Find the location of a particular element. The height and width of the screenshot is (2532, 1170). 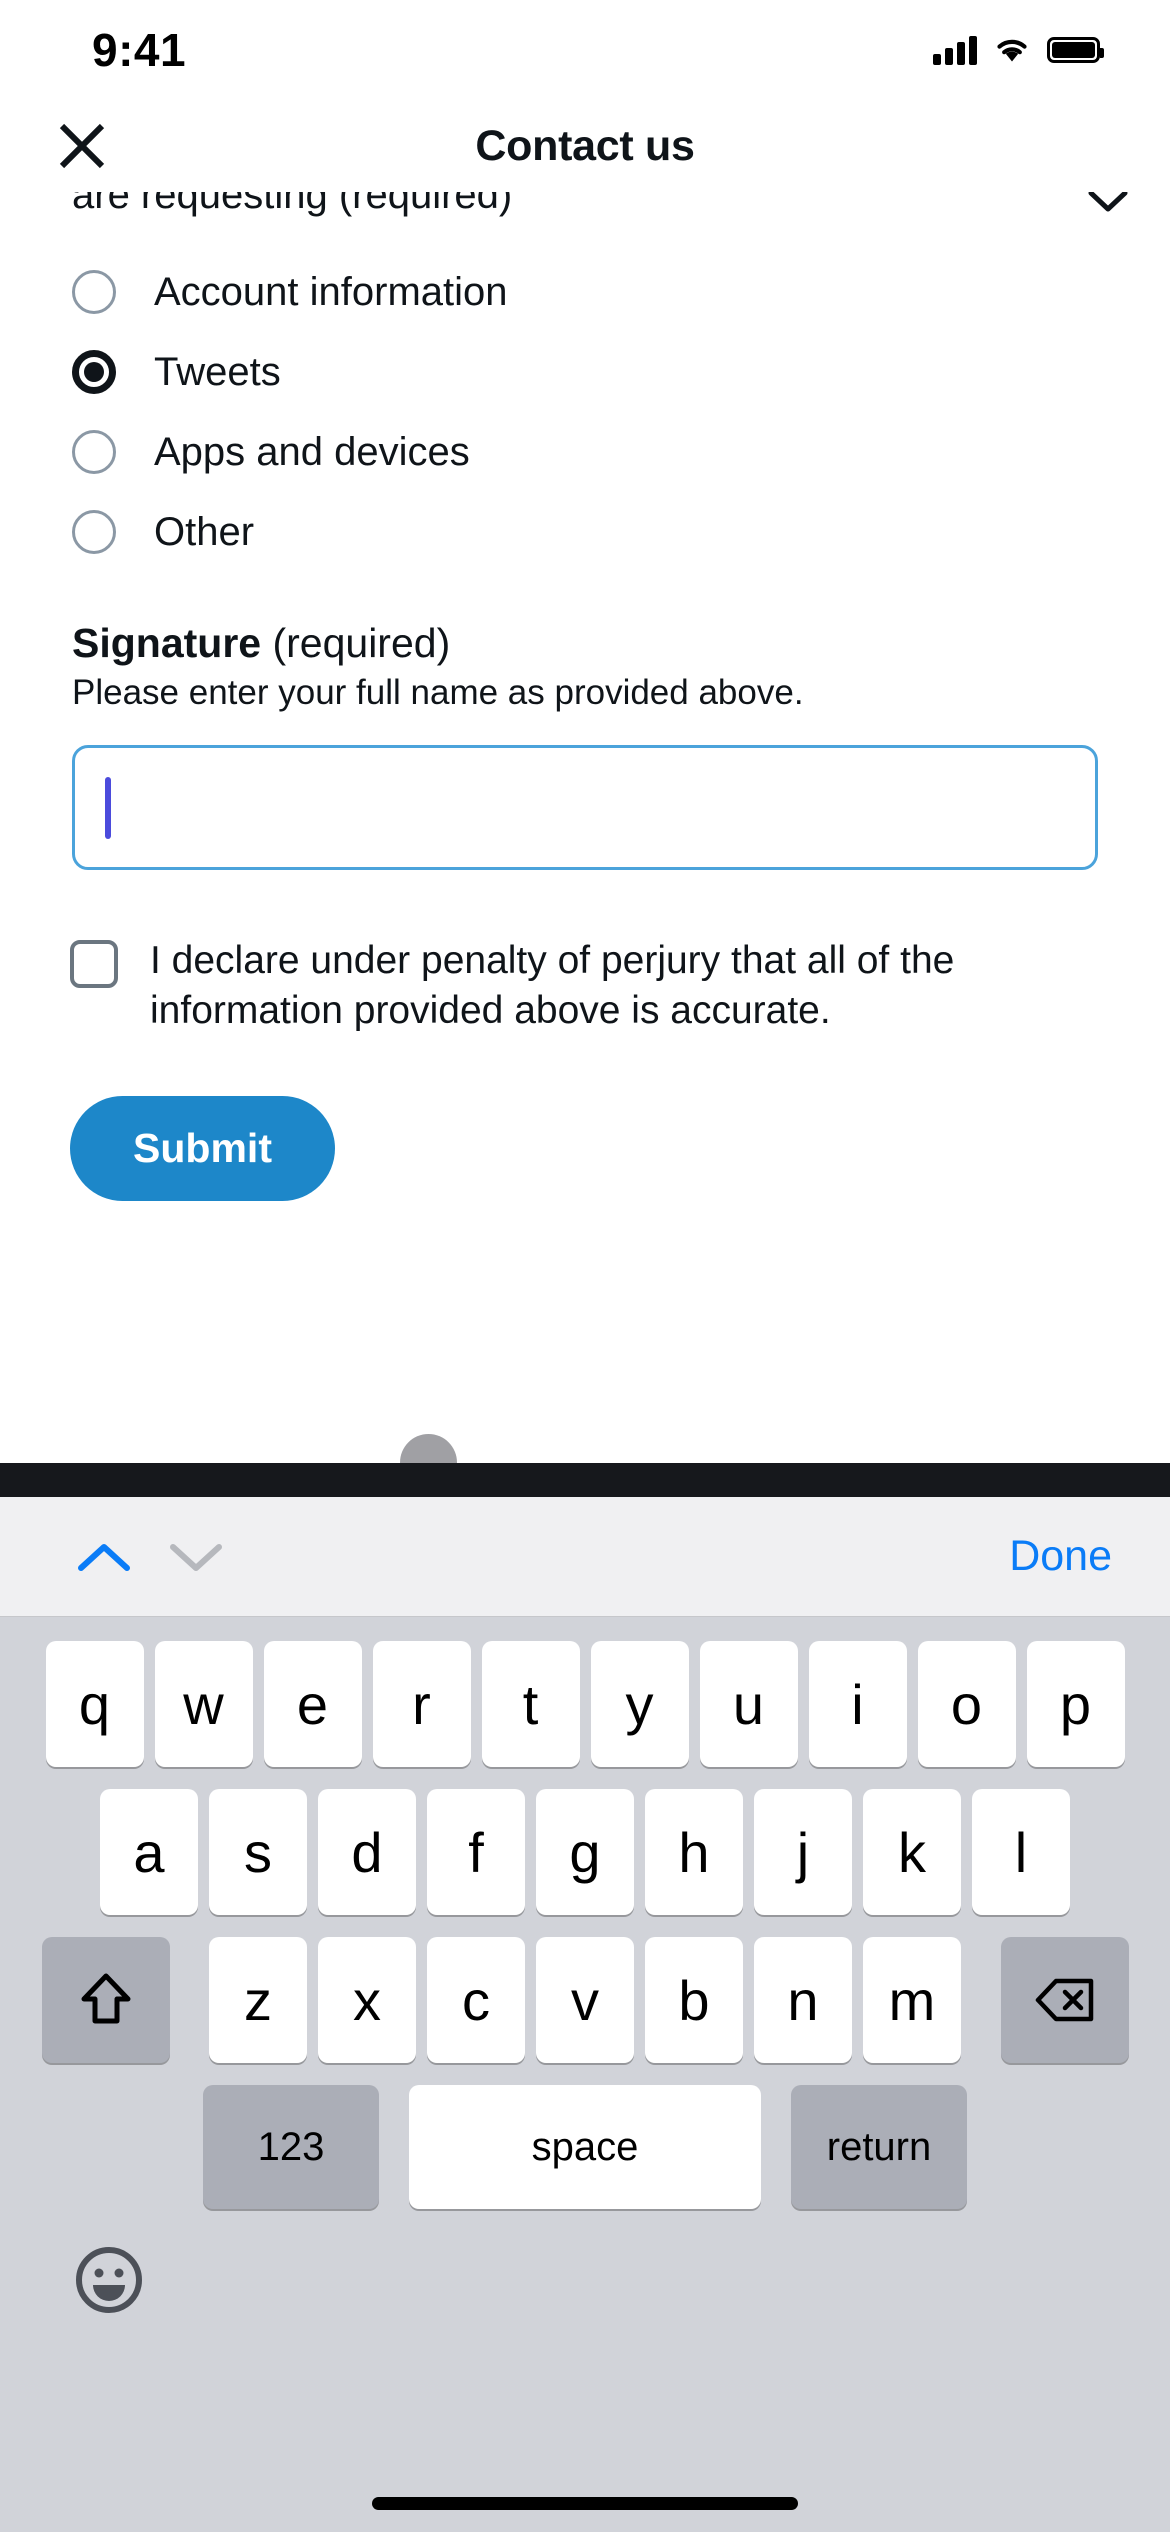

key-y: y is located at coordinates (639, 1704).